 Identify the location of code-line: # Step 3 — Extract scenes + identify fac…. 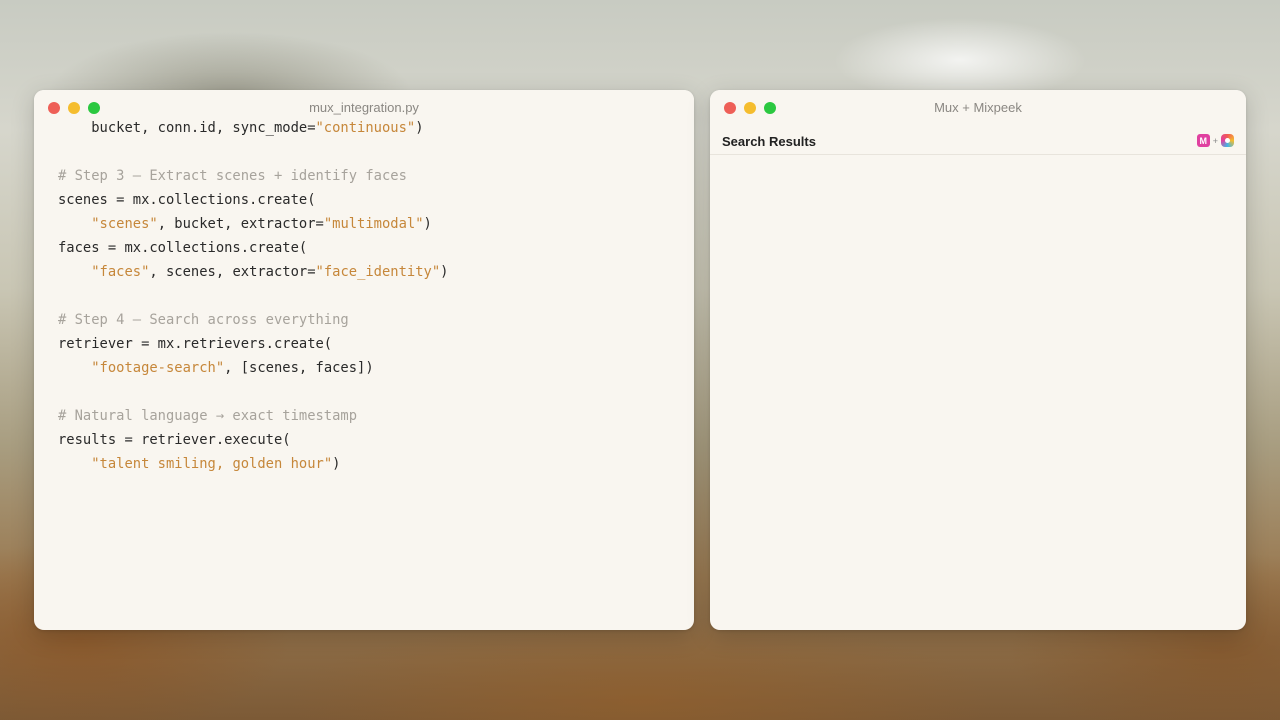
(253, 176).